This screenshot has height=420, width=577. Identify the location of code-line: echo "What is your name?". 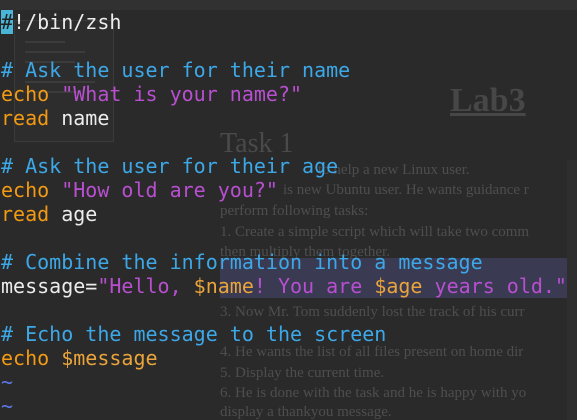
(151, 94).